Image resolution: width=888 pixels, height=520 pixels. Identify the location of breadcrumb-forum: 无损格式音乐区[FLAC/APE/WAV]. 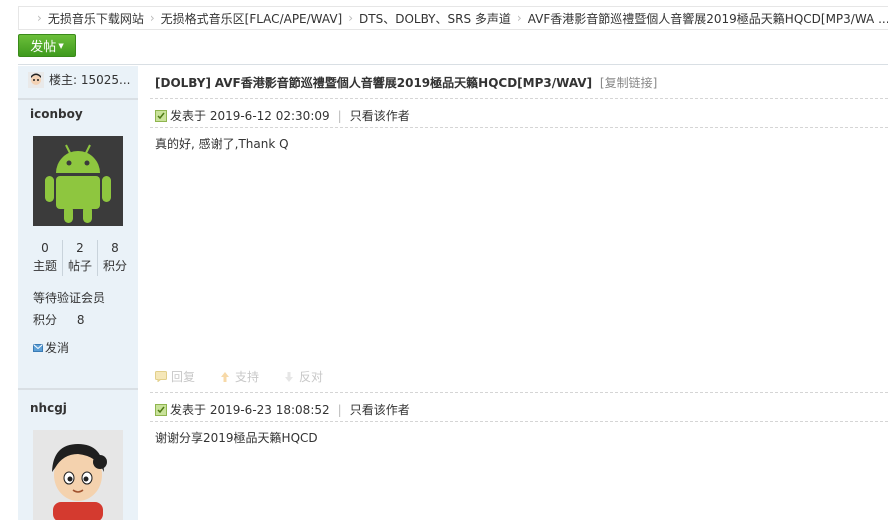
(252, 18).